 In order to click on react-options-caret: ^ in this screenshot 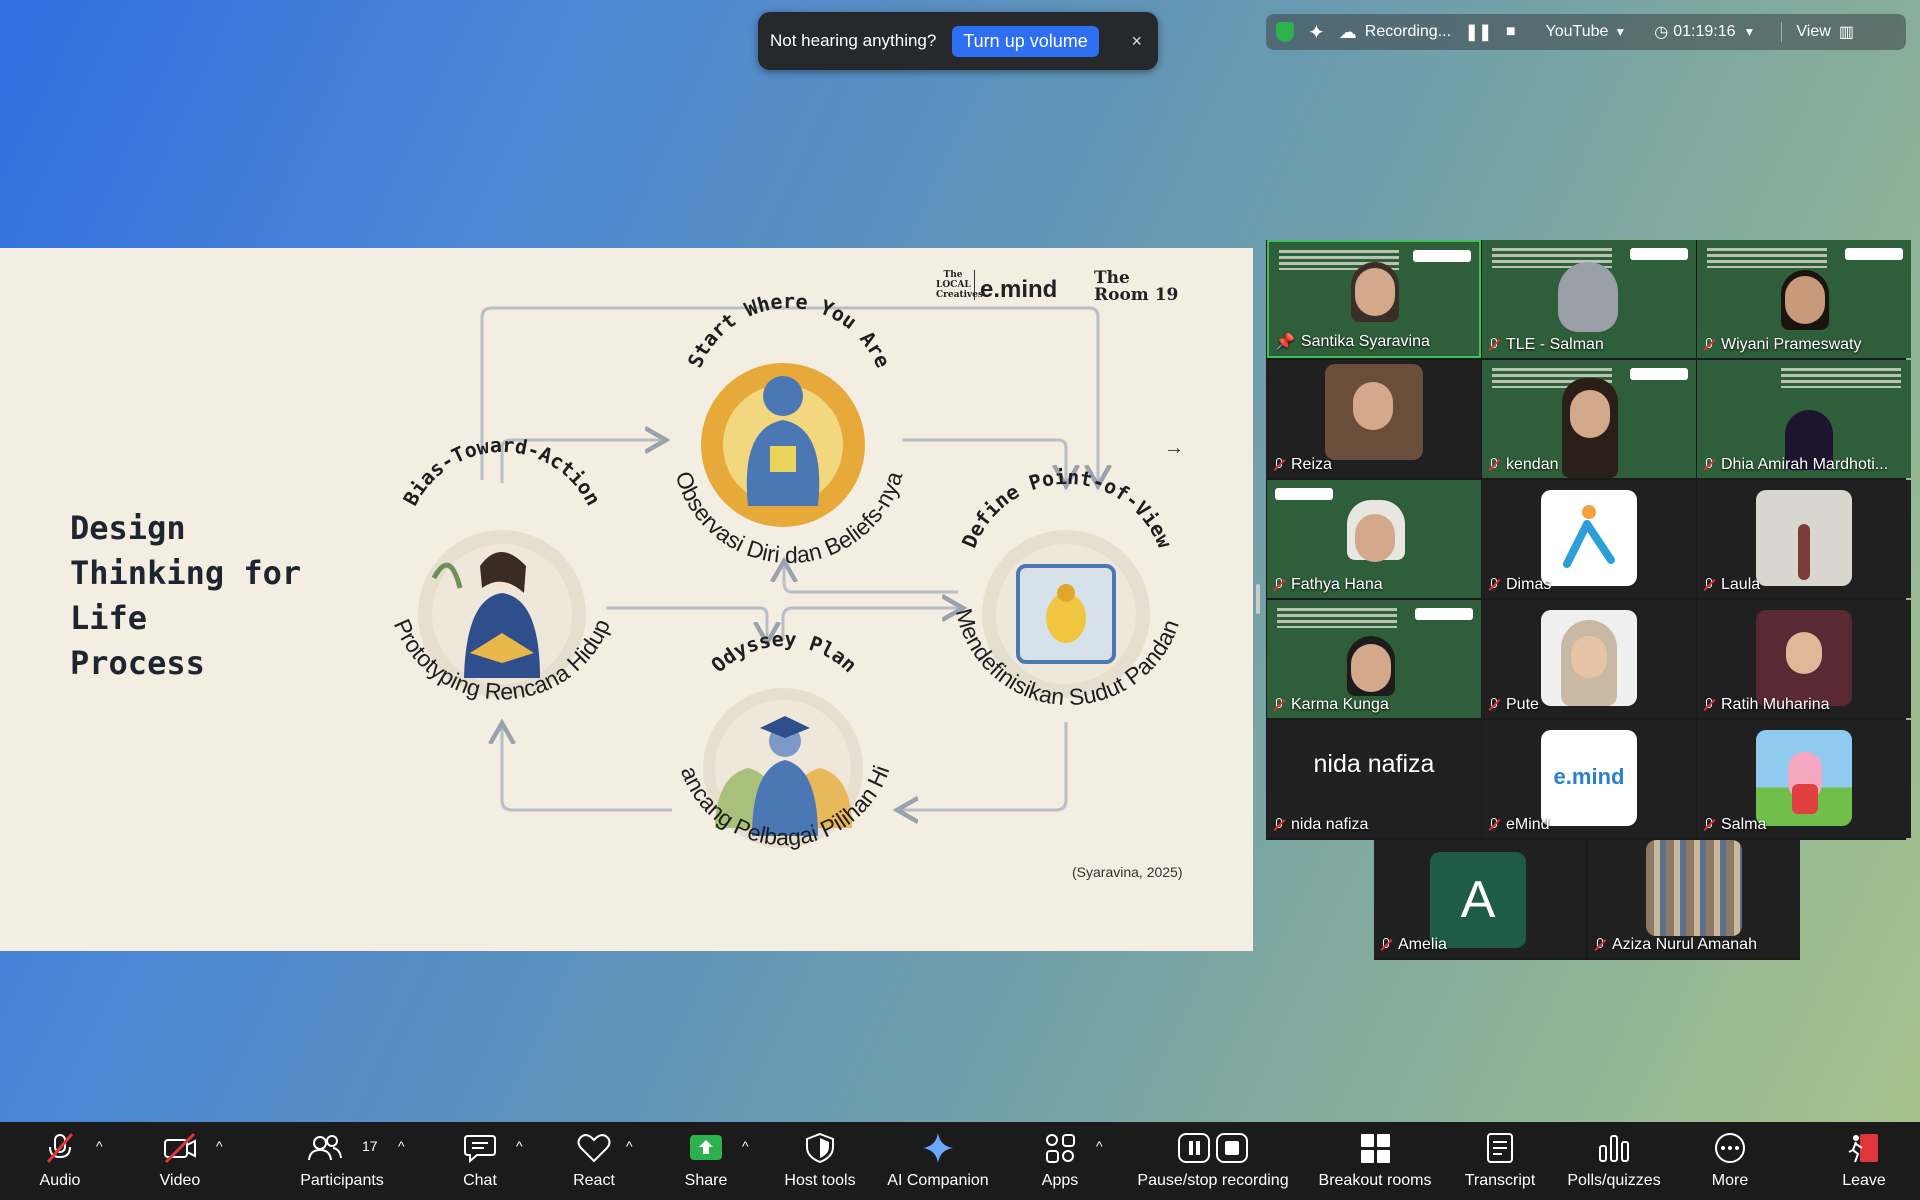, I will do `click(629, 1146)`.